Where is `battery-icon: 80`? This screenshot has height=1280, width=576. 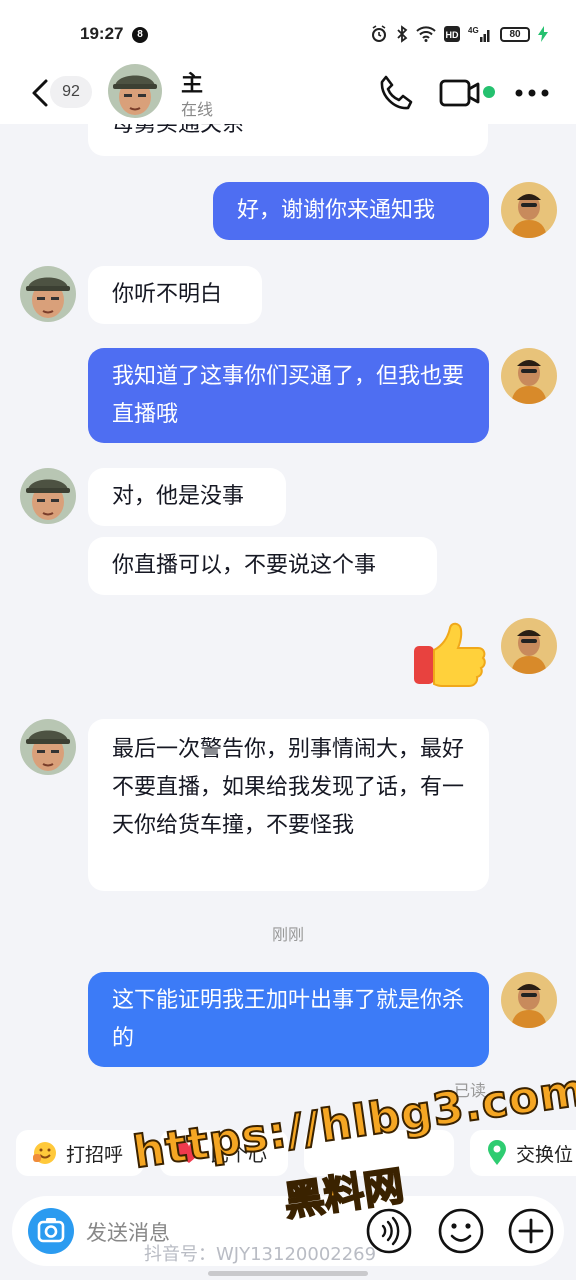
battery-icon: 80 is located at coordinates (515, 34).